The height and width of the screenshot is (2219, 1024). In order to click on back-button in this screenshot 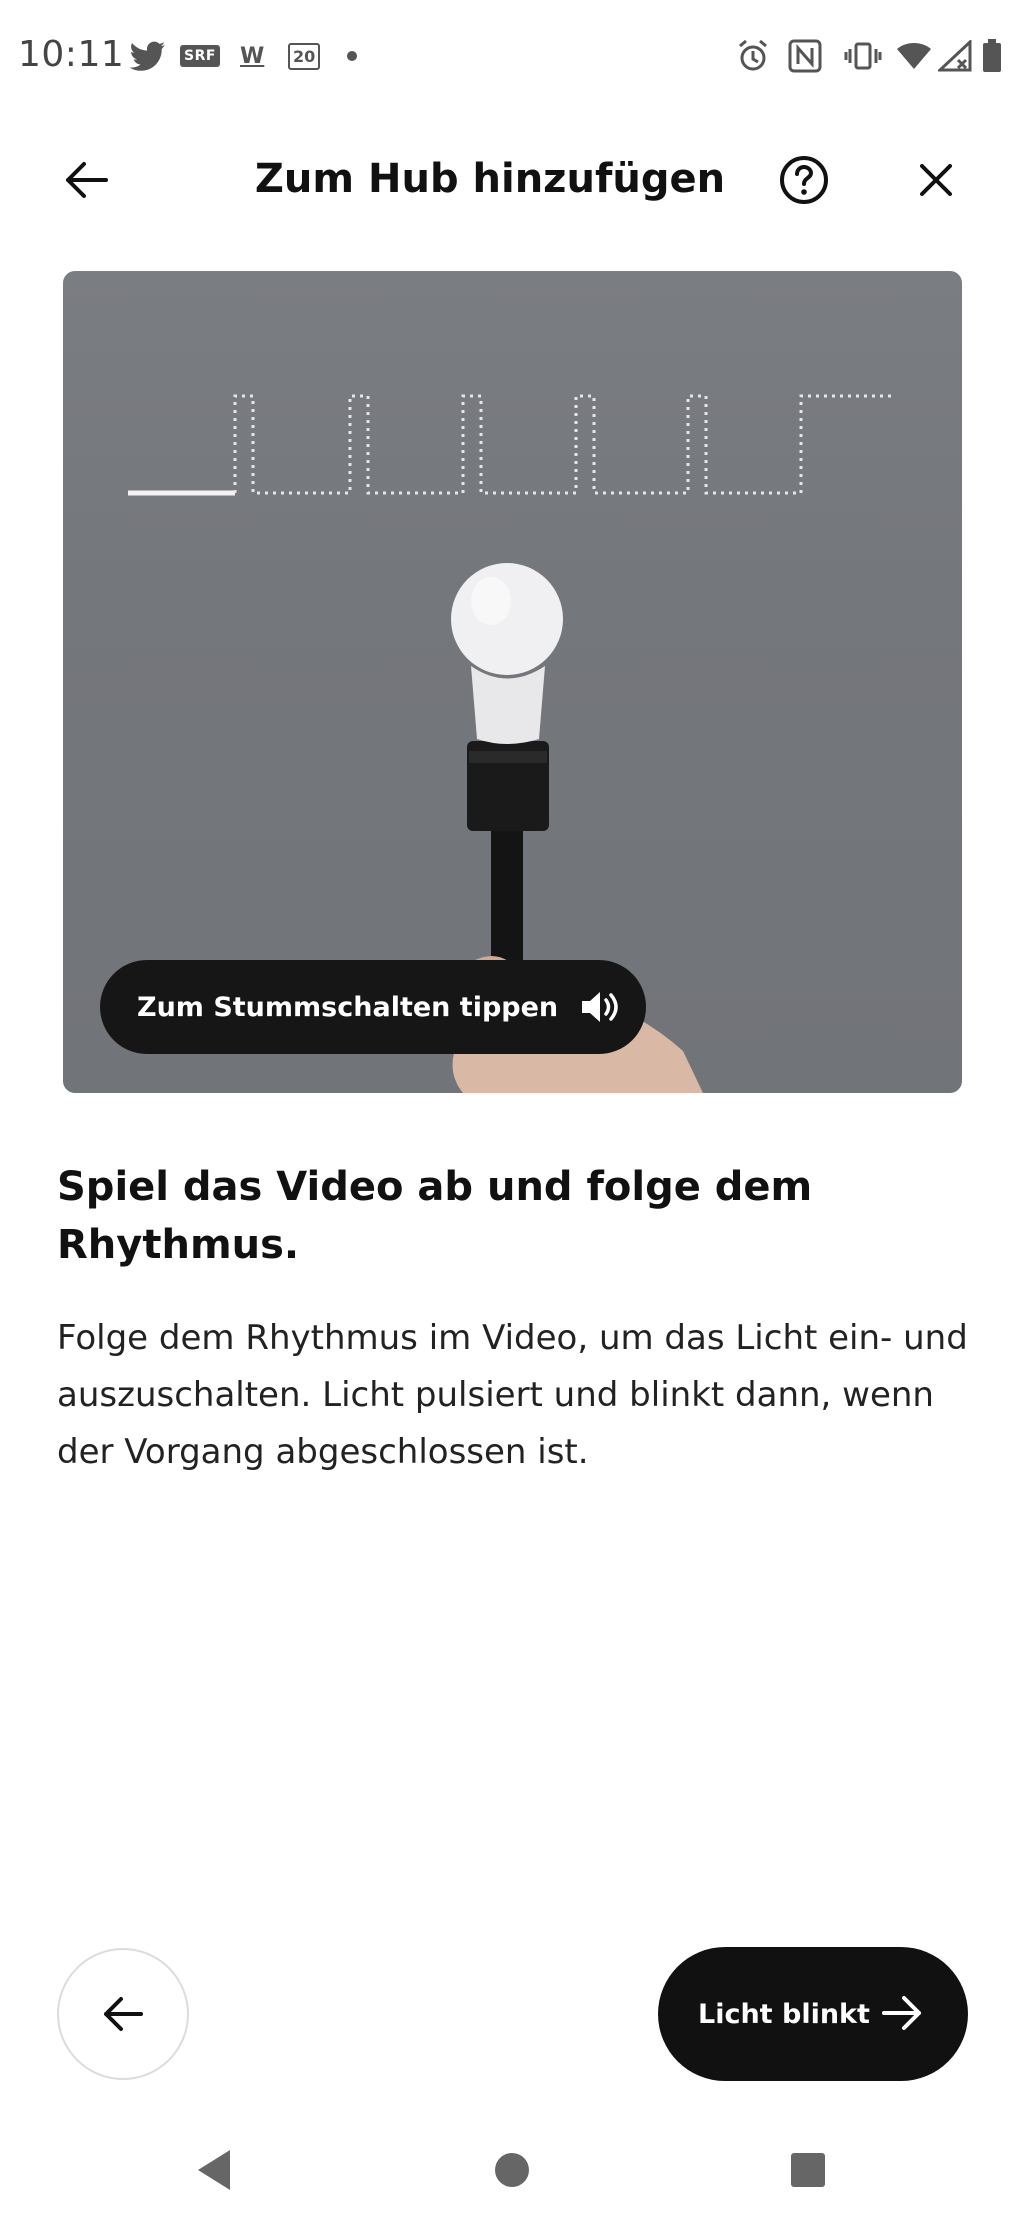, I will do `click(86, 180)`.